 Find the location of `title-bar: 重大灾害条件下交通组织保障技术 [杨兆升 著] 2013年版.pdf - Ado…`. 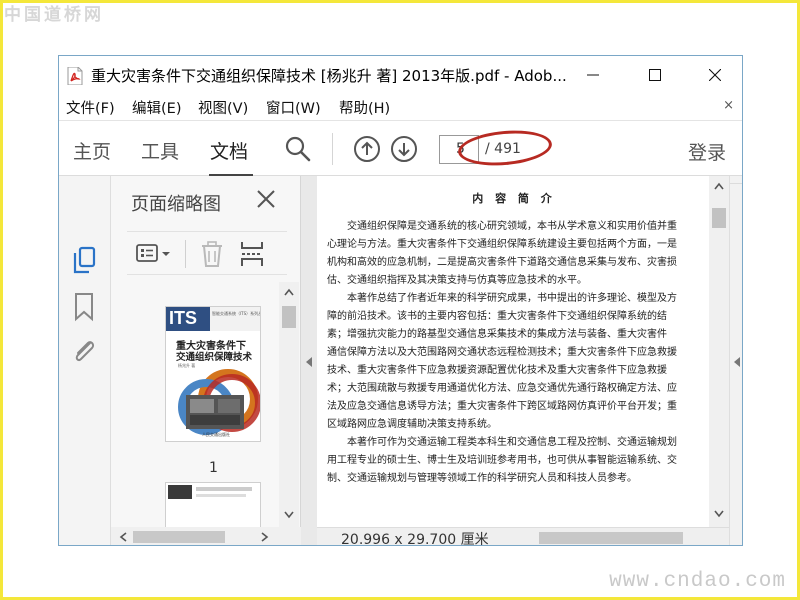

title-bar: 重大灾害条件下交通组织保障技术 [杨兆升 著] 2013年版.pdf - Ado… is located at coordinates (400, 75).